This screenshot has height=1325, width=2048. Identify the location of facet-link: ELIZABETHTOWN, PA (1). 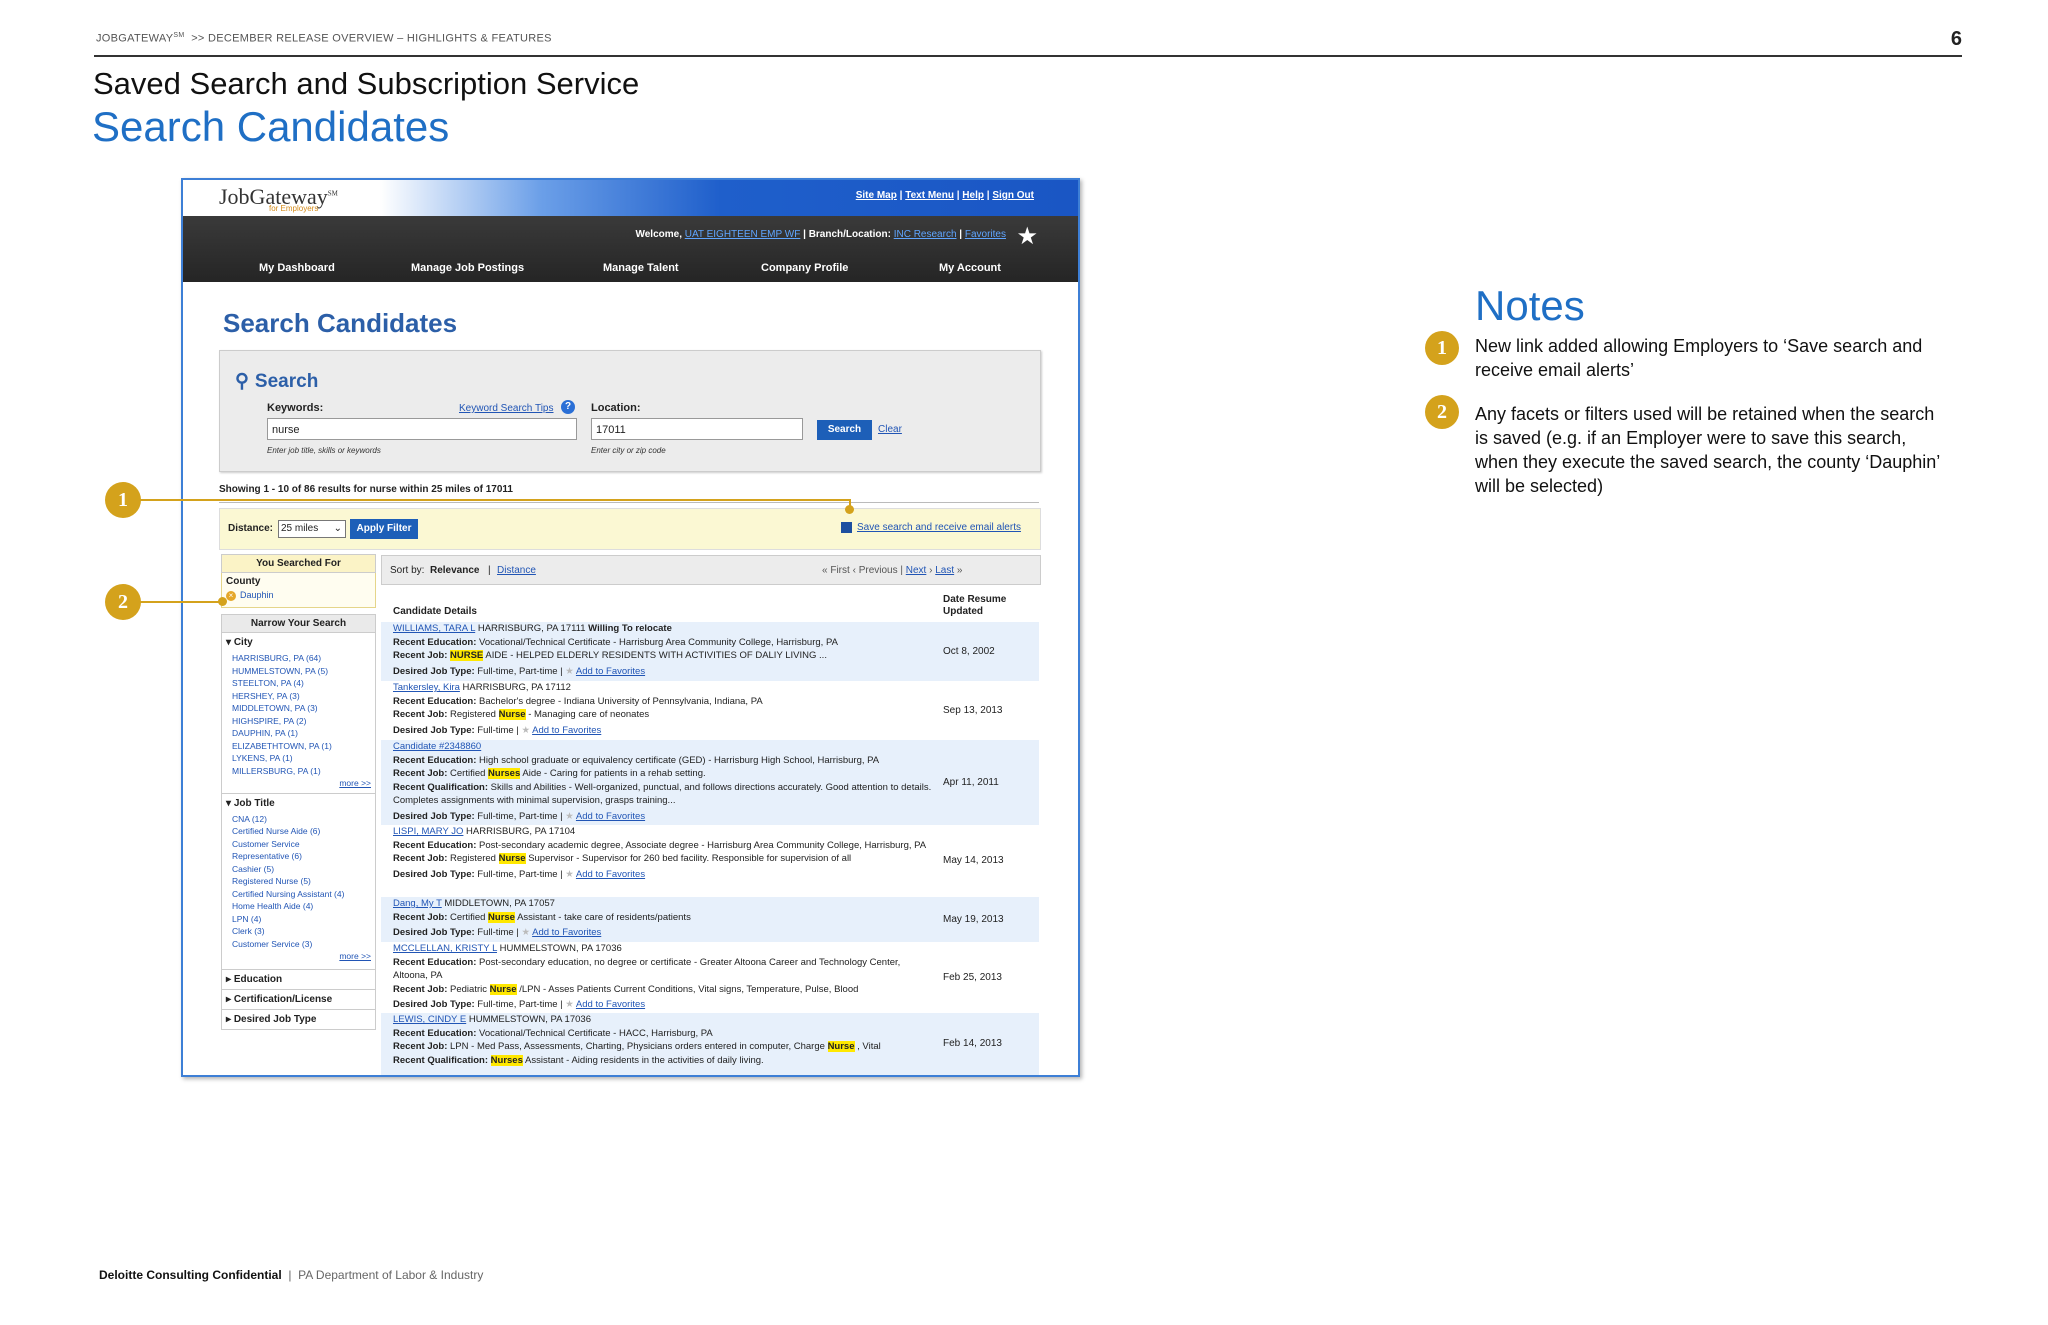
(303, 746).